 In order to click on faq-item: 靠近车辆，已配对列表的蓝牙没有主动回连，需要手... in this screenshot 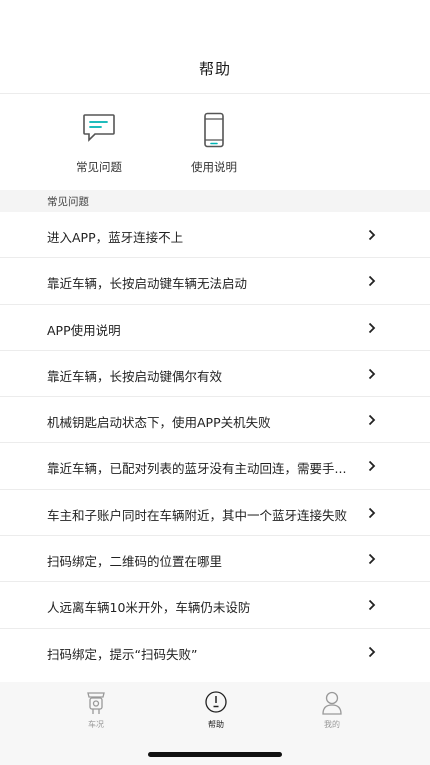, I will do `click(215, 466)`.